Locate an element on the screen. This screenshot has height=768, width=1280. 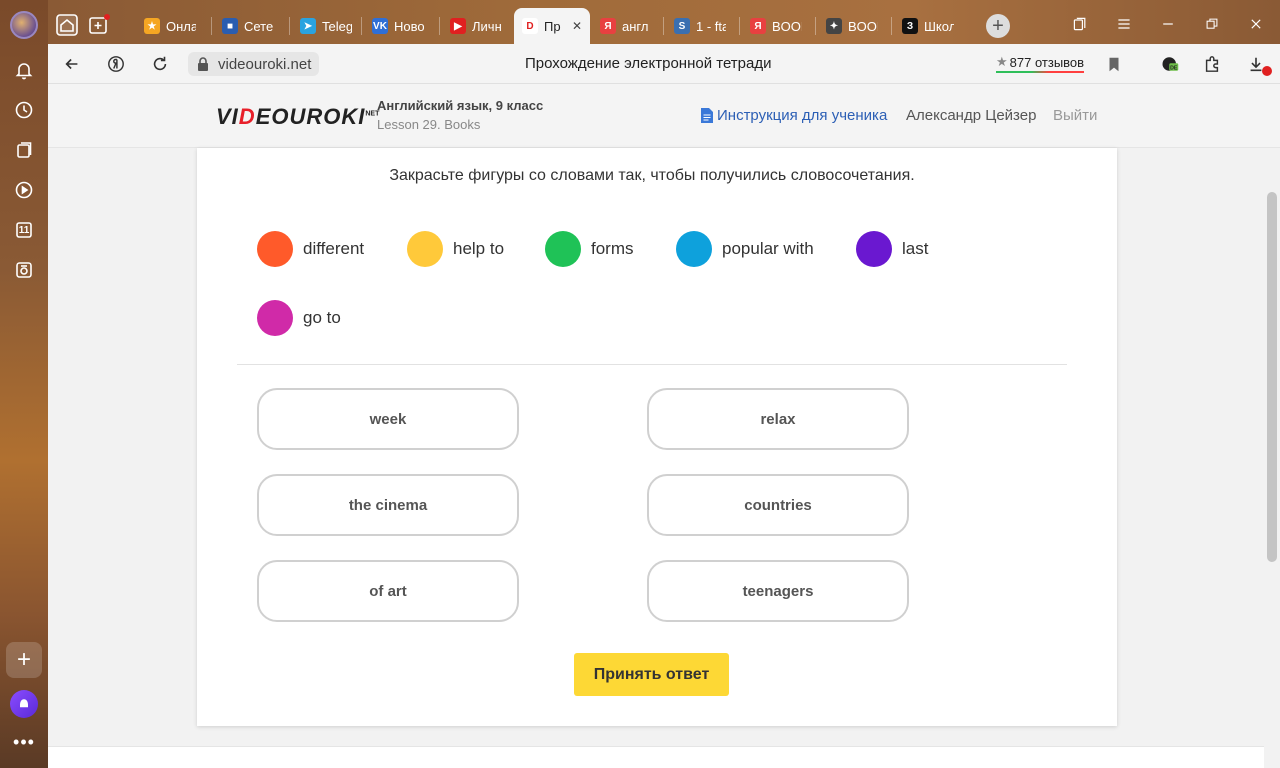
browser-tab: Яангл is located at coordinates (627, 26).